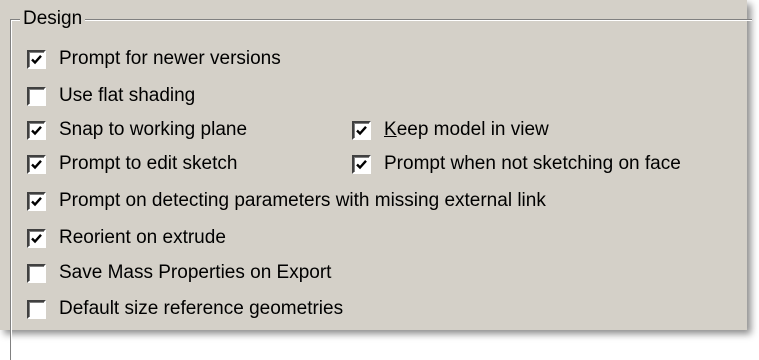  I want to click on checkbox-label: Reorient on extrude, so click(142, 237).